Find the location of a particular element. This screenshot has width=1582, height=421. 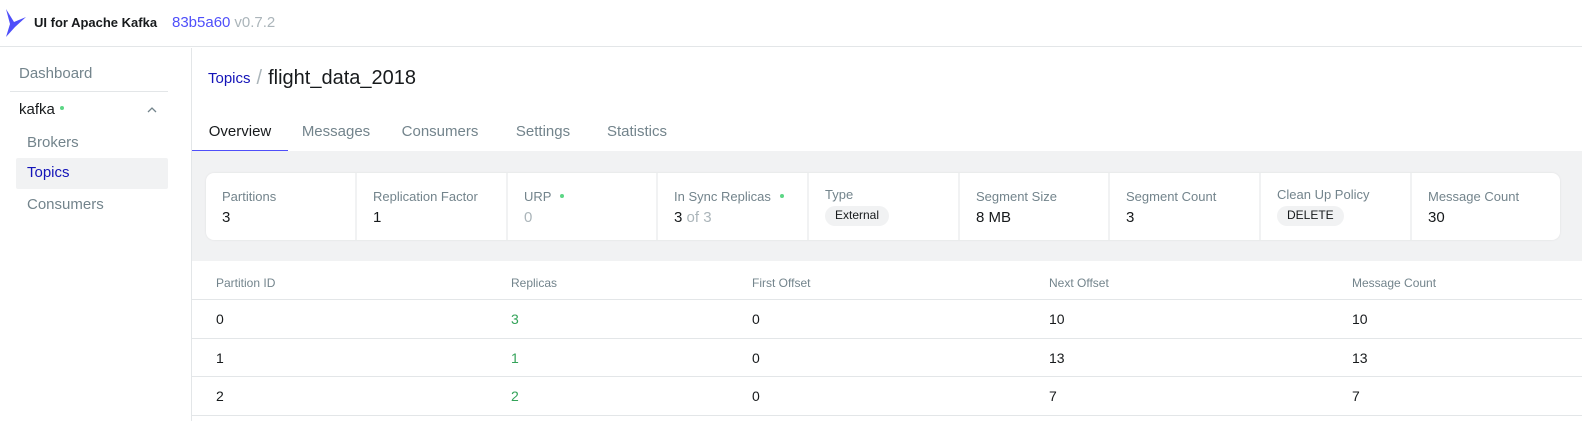

cell-next-offset: 13 is located at coordinates (1057, 357).